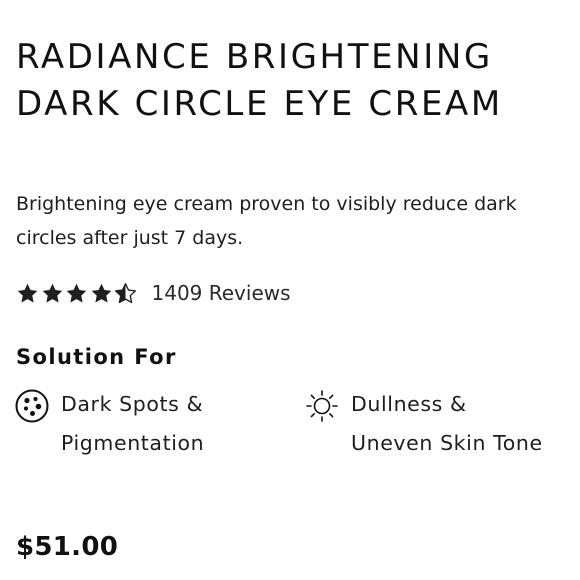 The height and width of the screenshot is (580, 580). I want to click on solution-label: Dark Spots & Pigmentation, so click(133, 423).